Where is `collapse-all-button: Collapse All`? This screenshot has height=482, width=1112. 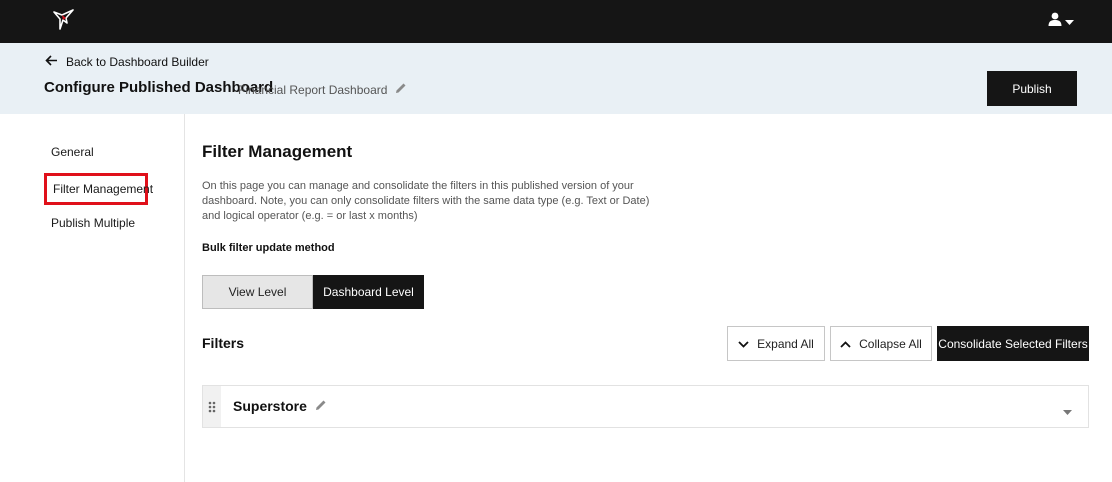 collapse-all-button: Collapse All is located at coordinates (881, 343).